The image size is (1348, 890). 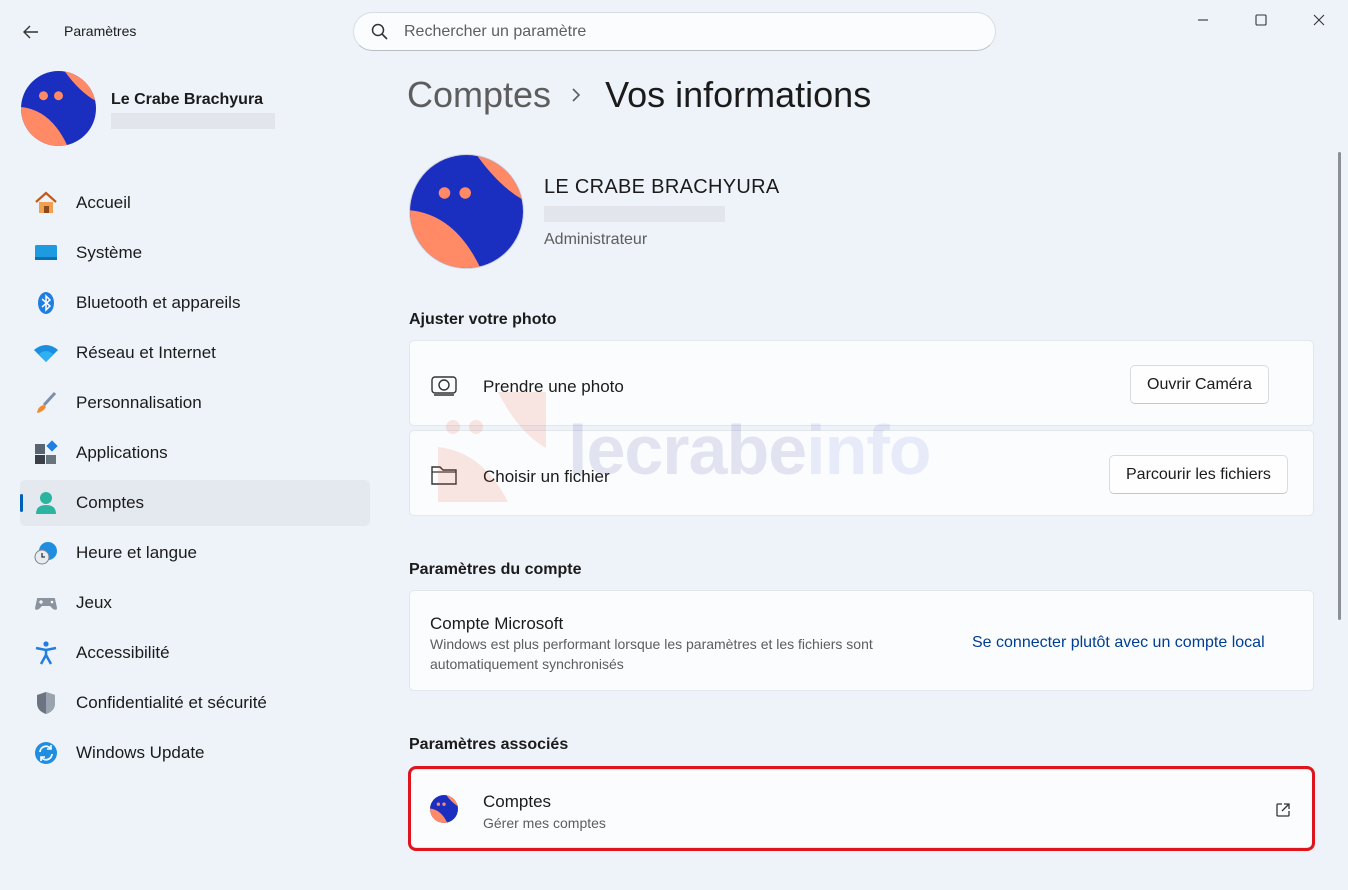 I want to click on sidebar-item-label: Windows Update, so click(x=140, y=752).